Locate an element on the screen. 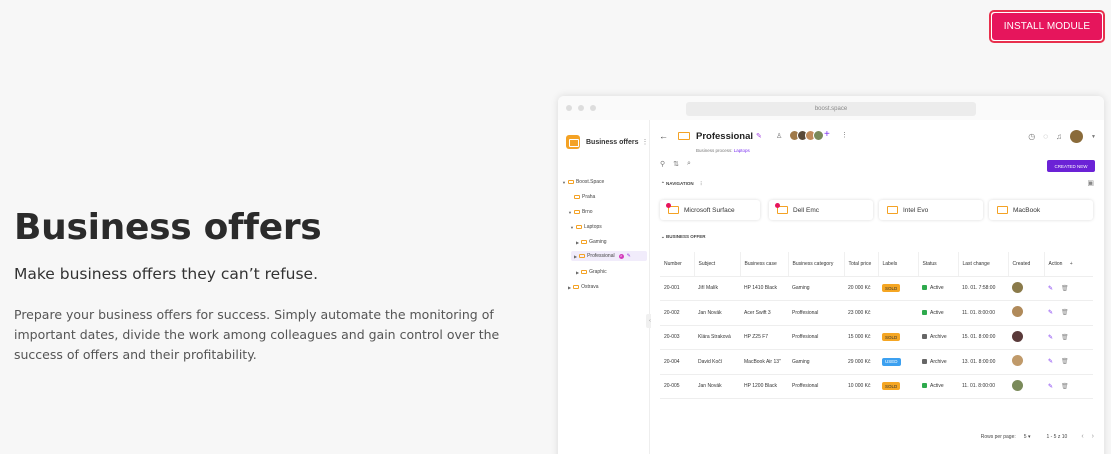 Image resolution: width=1111 pixels, height=454 pixels. cell-subject: Klára Straková is located at coordinates (717, 337).